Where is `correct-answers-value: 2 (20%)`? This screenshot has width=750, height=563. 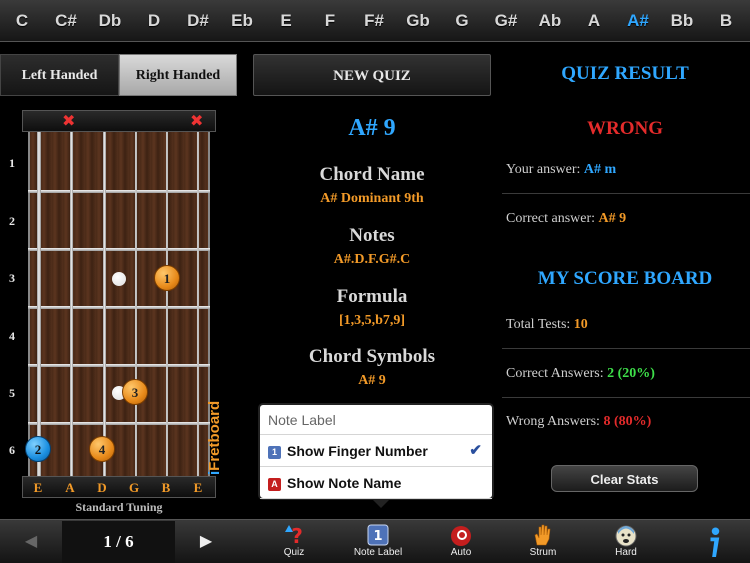 correct-answers-value: 2 (20%) is located at coordinates (631, 373).